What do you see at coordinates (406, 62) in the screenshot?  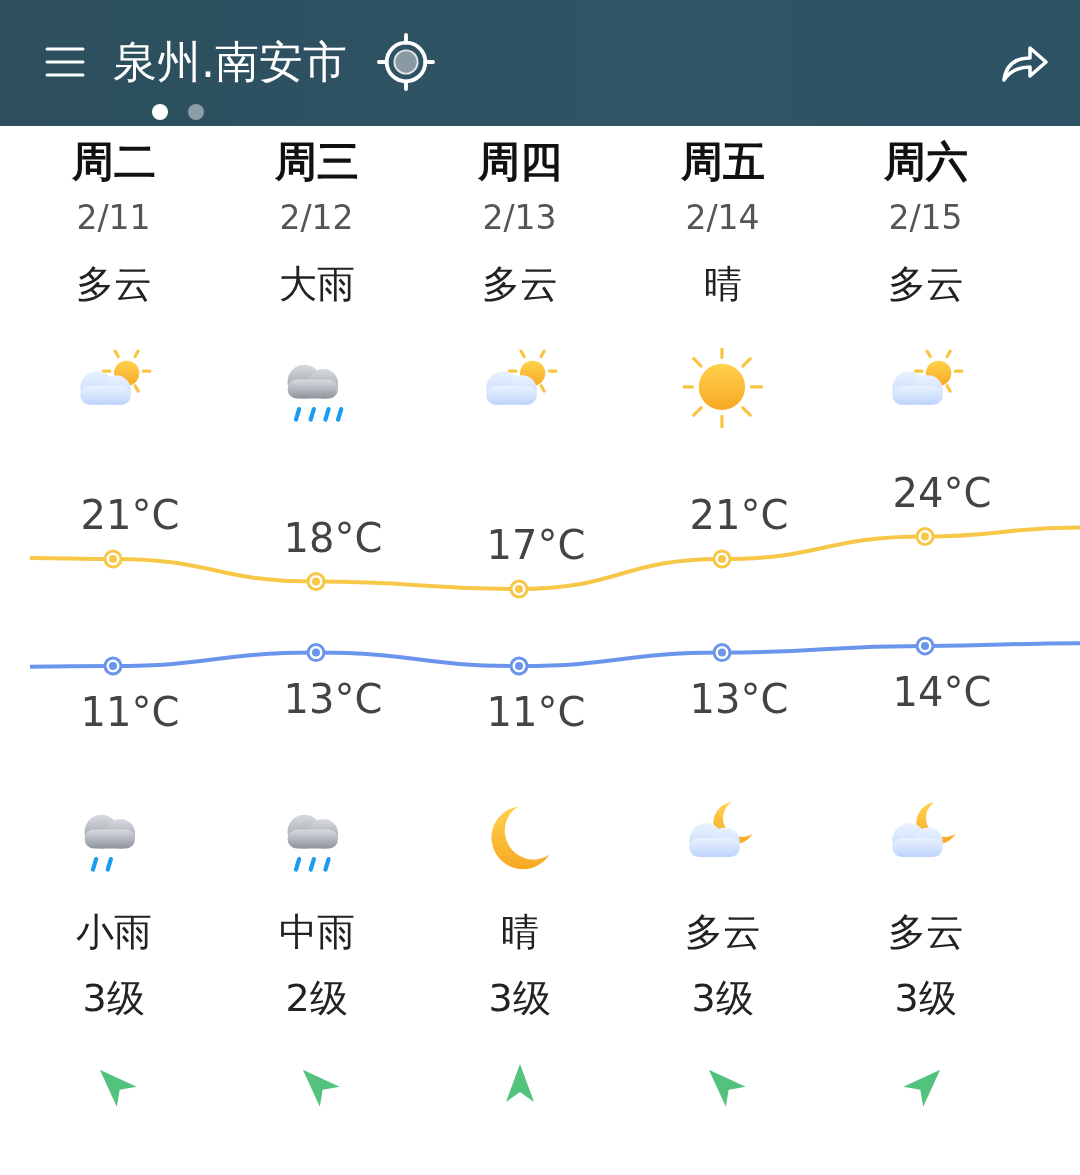 I see `location-target-icon` at bounding box center [406, 62].